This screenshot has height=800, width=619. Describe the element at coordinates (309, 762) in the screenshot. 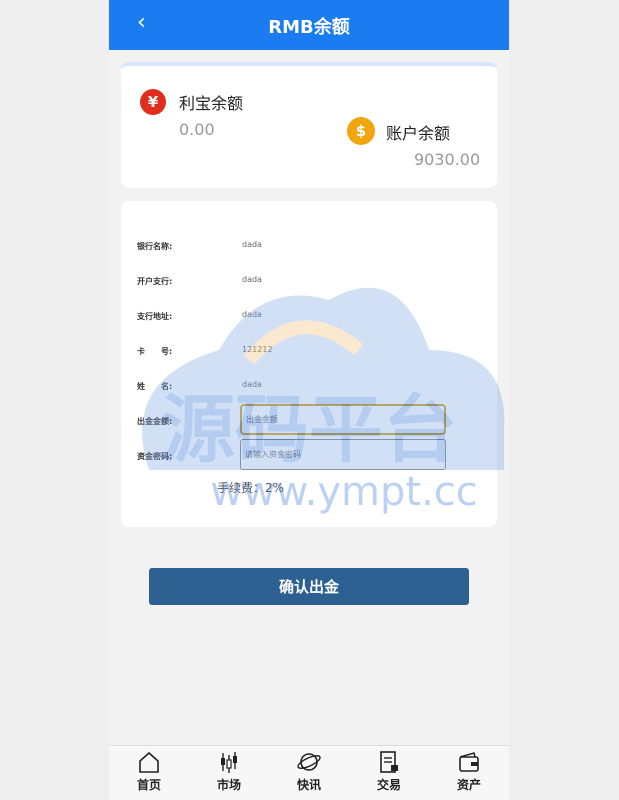

I see `planet-icon` at that location.